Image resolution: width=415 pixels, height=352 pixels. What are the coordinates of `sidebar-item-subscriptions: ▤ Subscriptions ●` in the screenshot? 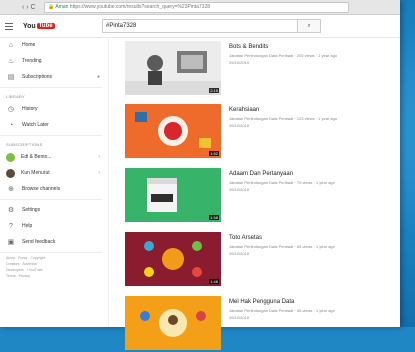 It's located at (54, 77).